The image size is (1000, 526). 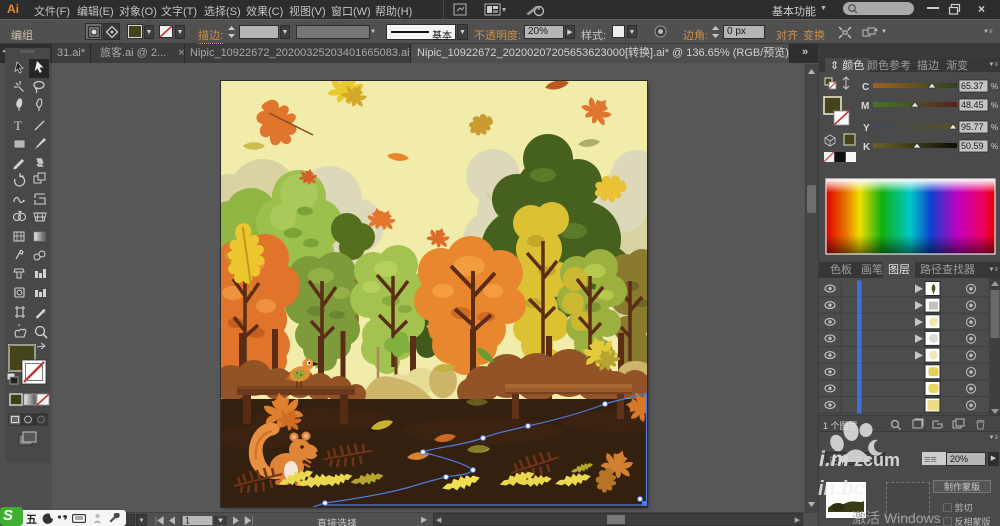 I want to click on svg-text: 95.77, so click(x=972, y=127).